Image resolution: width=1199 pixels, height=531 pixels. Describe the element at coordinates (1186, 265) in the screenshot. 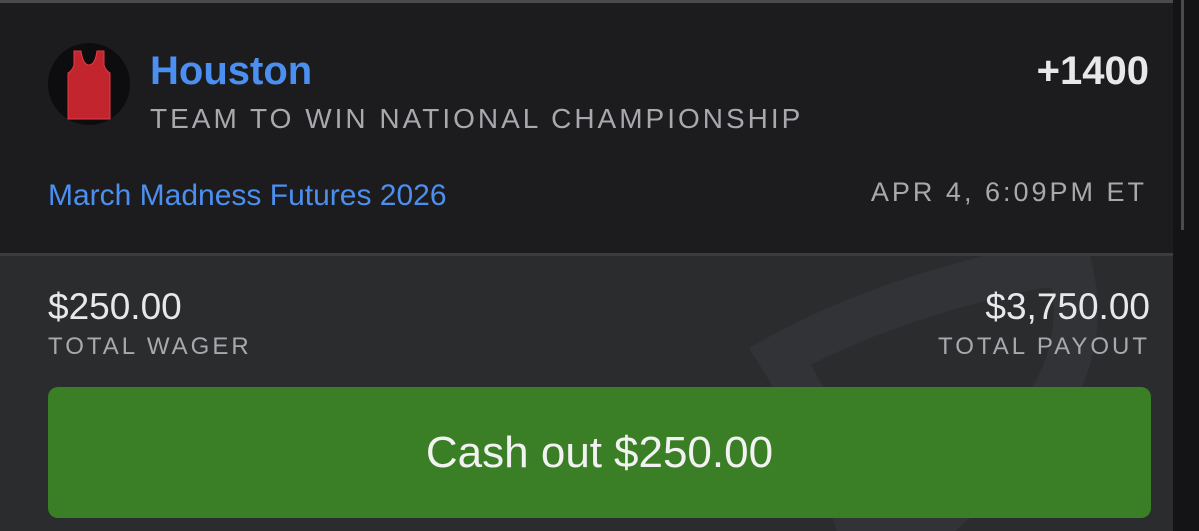

I see `scroll-edge` at that location.